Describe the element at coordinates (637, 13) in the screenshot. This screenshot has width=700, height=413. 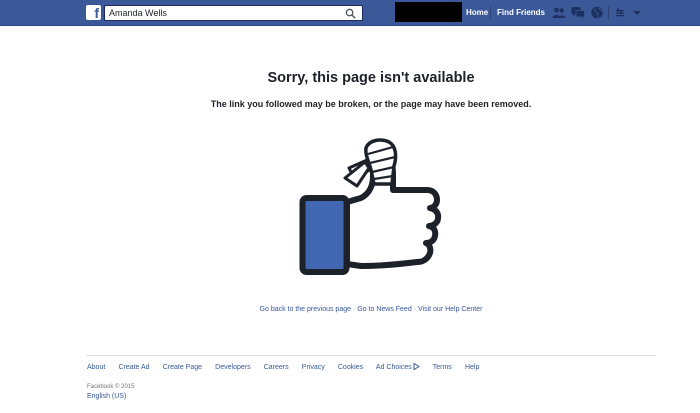
I see `account-settings-icon` at that location.